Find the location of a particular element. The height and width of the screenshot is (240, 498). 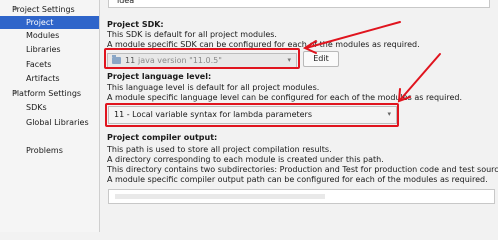

sidebar-item-problems: Problems is located at coordinates (49, 150).